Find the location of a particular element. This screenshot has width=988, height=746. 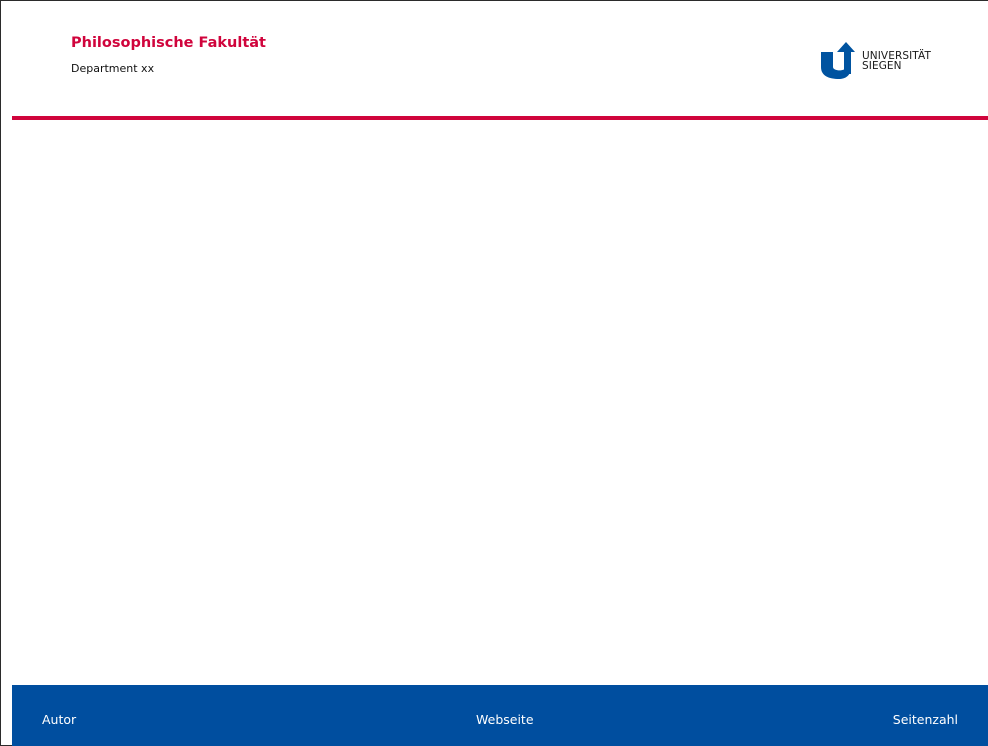

university-siegen-logo-icon is located at coordinates (838, 60).